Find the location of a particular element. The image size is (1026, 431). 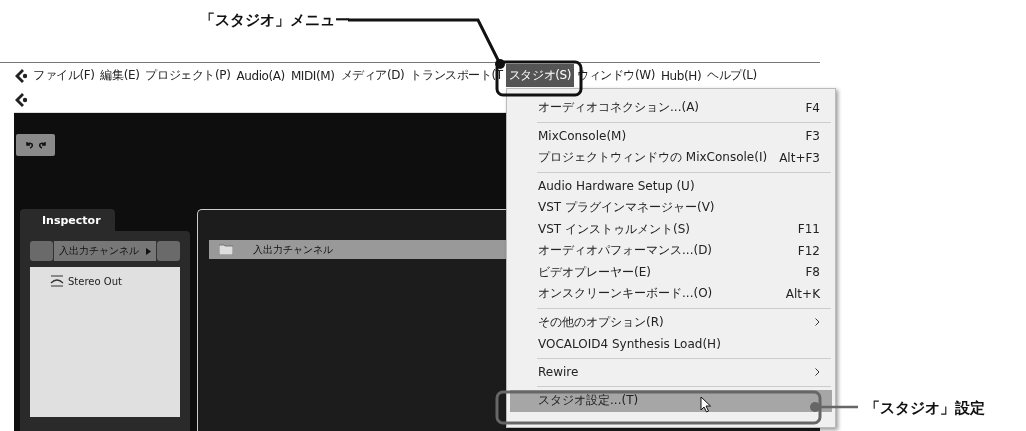

shortcut-label: F4 is located at coordinates (812, 107).